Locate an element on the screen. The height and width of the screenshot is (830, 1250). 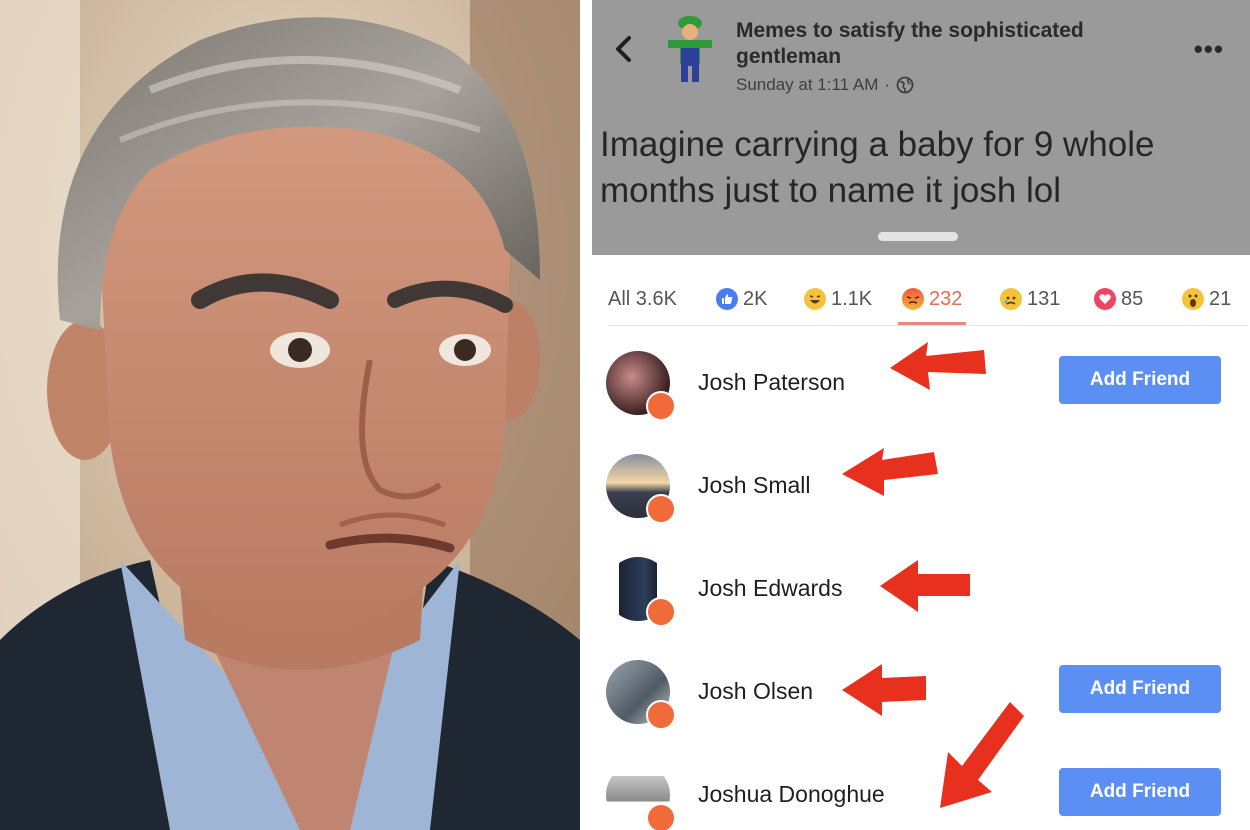
sheet-drag-handle is located at coordinates (918, 236).